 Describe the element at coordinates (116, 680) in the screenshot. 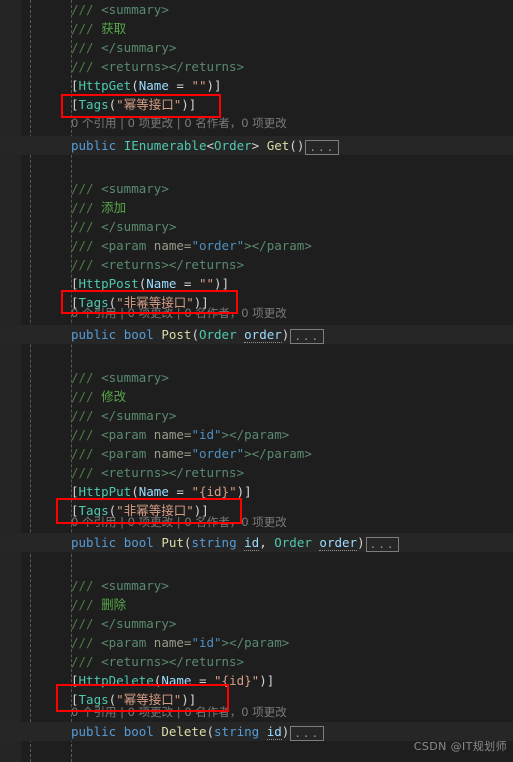

I see `attribute-name-httpdelete: HttpDelete` at that location.